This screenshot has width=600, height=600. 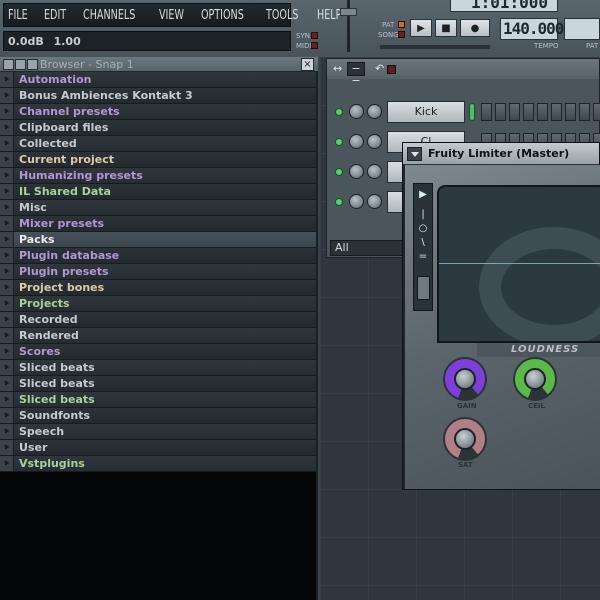 What do you see at coordinates (158, 352) in the screenshot?
I see `browser-item: Scores` at bounding box center [158, 352].